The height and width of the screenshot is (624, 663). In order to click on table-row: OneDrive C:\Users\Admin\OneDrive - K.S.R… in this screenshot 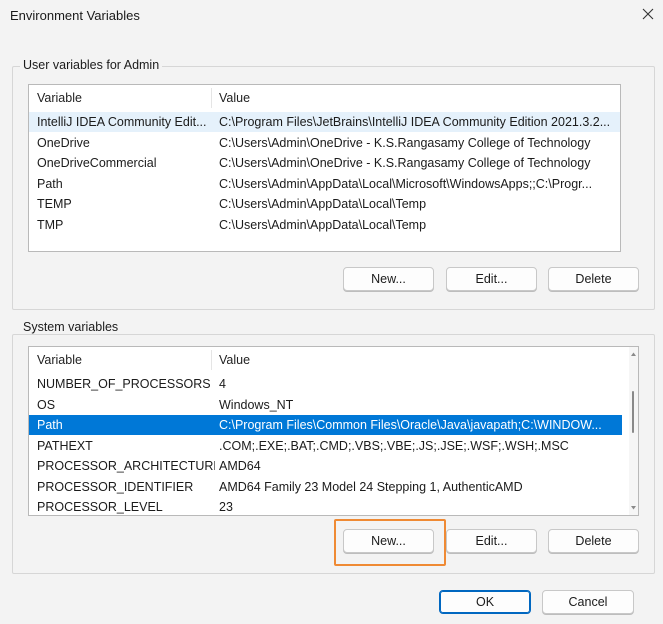, I will do `click(324, 143)`.